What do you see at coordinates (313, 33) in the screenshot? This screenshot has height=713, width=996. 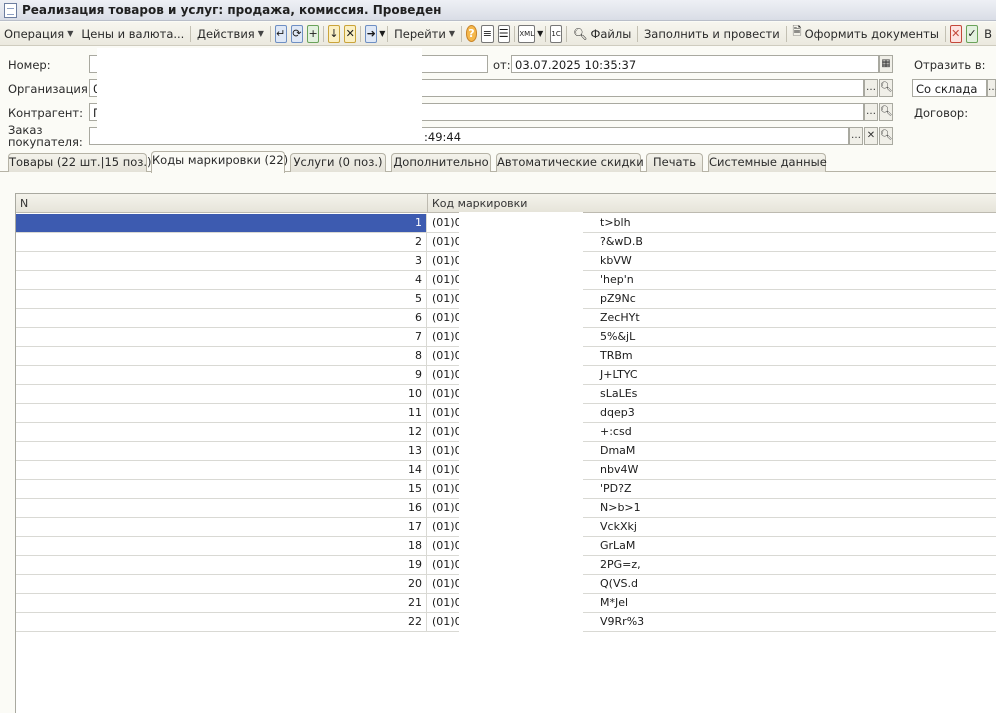 I see `add-copy-icon: +` at bounding box center [313, 33].